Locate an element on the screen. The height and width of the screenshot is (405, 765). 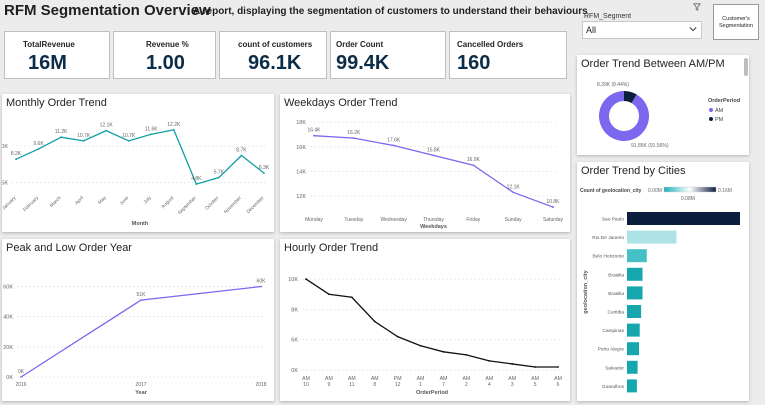
x-tick-label: 2 is located at coordinates (466, 385).